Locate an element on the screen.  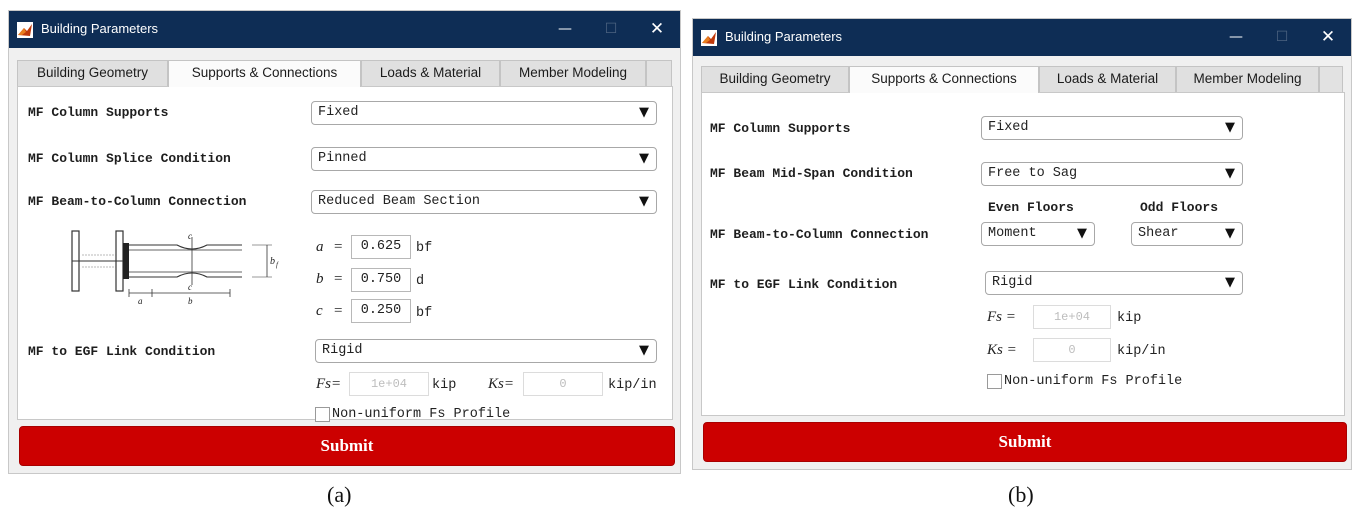
dim-label-c-bottom: c is located at coordinates (190, 287).